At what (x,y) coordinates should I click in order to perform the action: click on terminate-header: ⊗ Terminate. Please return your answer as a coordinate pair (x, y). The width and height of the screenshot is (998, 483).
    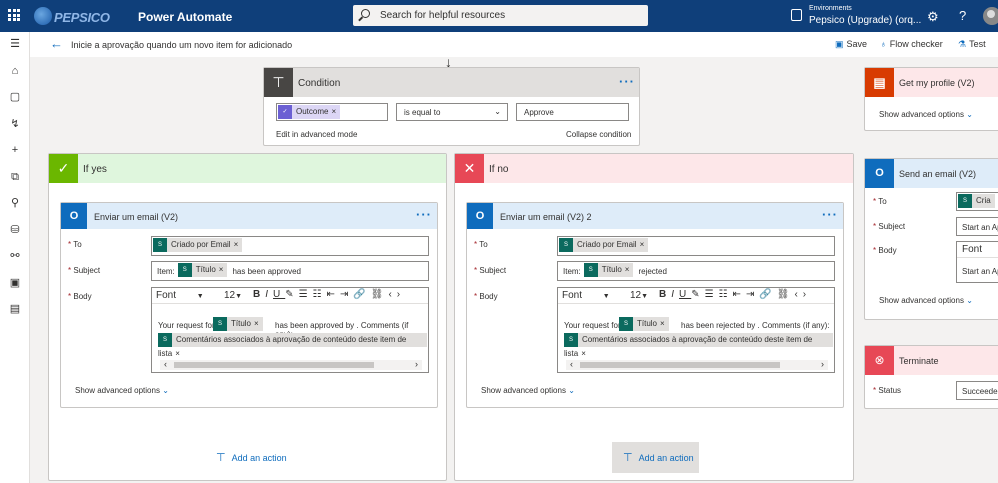
    Looking at the image, I should click on (931, 360).